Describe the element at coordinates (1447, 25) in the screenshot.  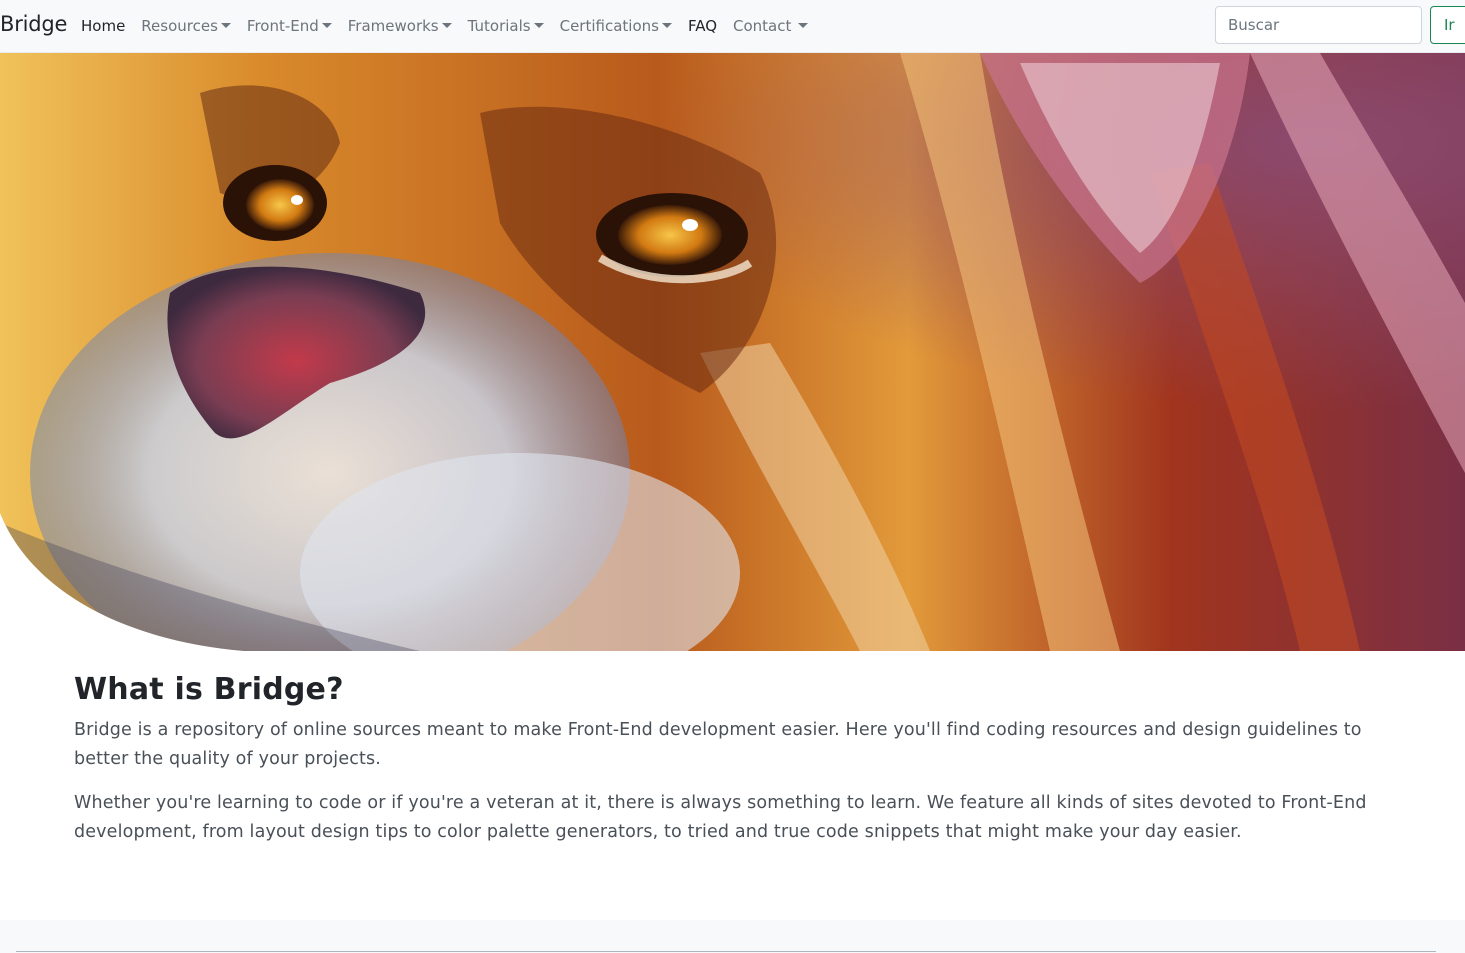
I see `search-submit-button: Ir` at that location.